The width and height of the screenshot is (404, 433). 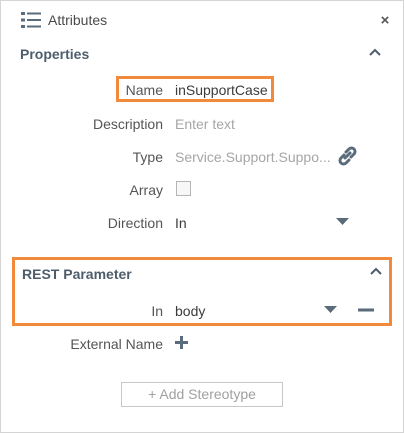 What do you see at coordinates (135, 223) in the screenshot?
I see `direction-label: Direction` at bounding box center [135, 223].